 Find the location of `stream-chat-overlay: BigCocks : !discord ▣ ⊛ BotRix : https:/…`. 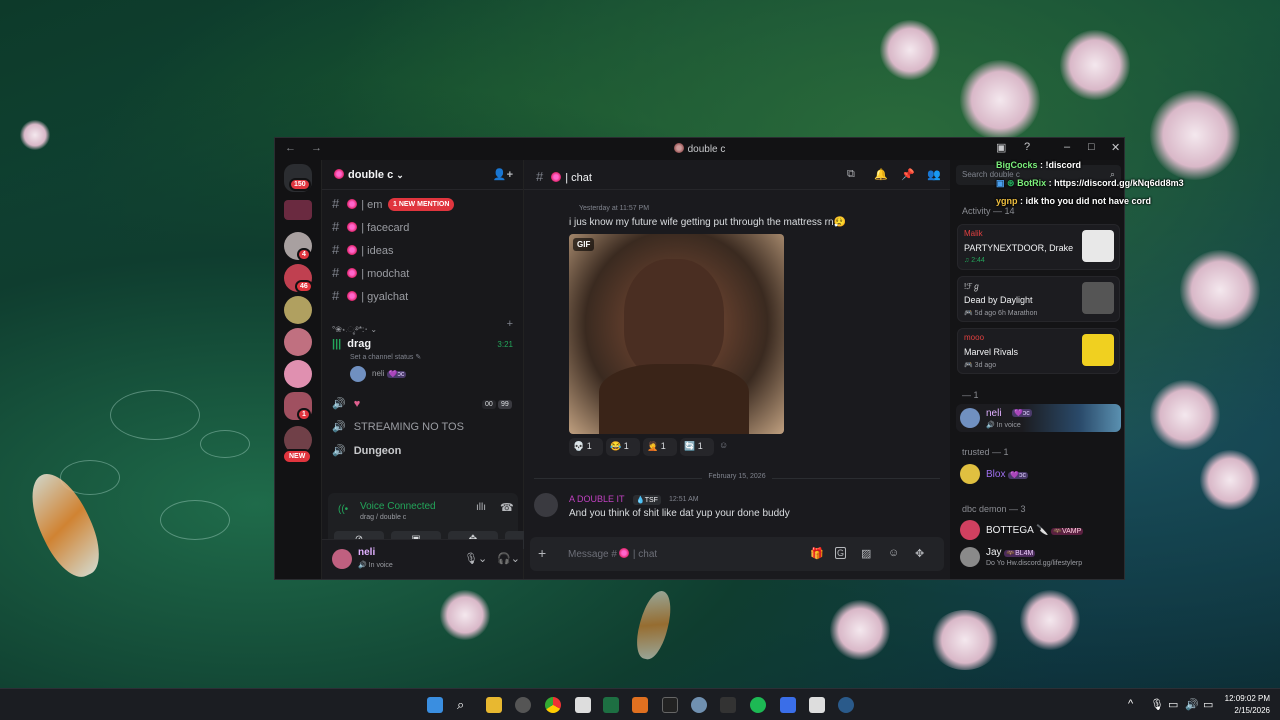

stream-chat-overlay: BigCocks : !discord ▣ ⊛ BotRix : https:/… is located at coordinates (1090, 187).